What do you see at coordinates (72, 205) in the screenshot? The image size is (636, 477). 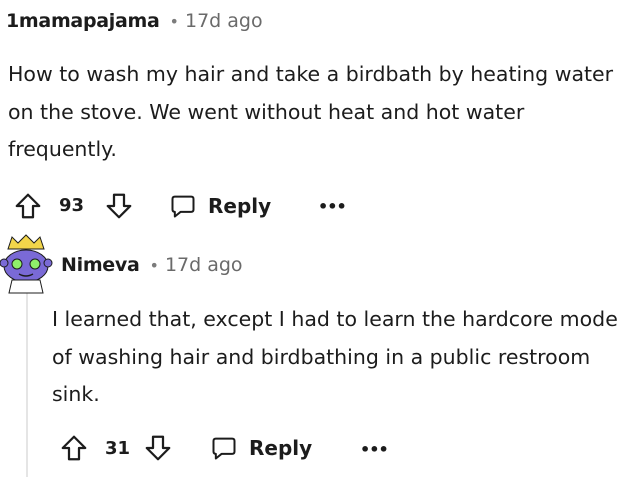 I see `vote-count: 93` at bounding box center [72, 205].